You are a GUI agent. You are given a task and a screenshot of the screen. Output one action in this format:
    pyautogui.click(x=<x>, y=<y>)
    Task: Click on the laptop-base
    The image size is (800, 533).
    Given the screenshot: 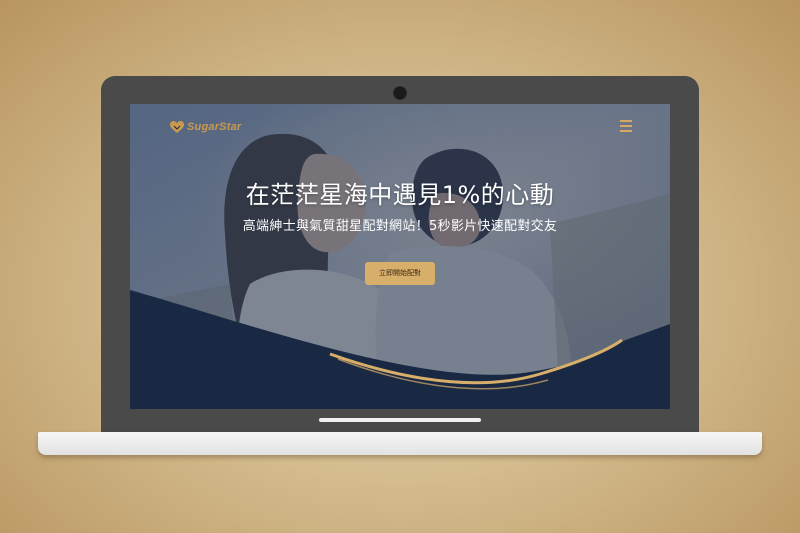 What is the action you would take?
    pyautogui.click(x=400, y=443)
    